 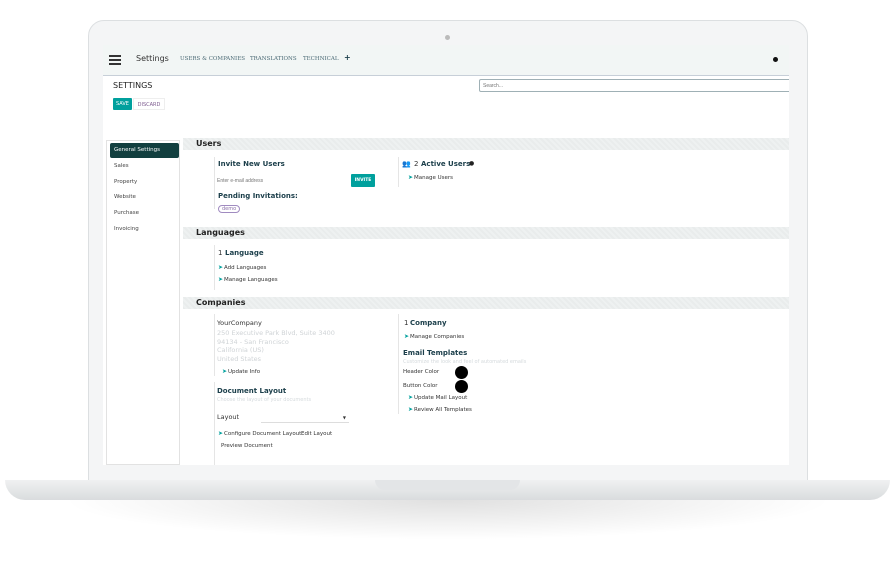 What do you see at coordinates (144, 166) in the screenshot?
I see `sidebar-item-sales: Sales` at bounding box center [144, 166].